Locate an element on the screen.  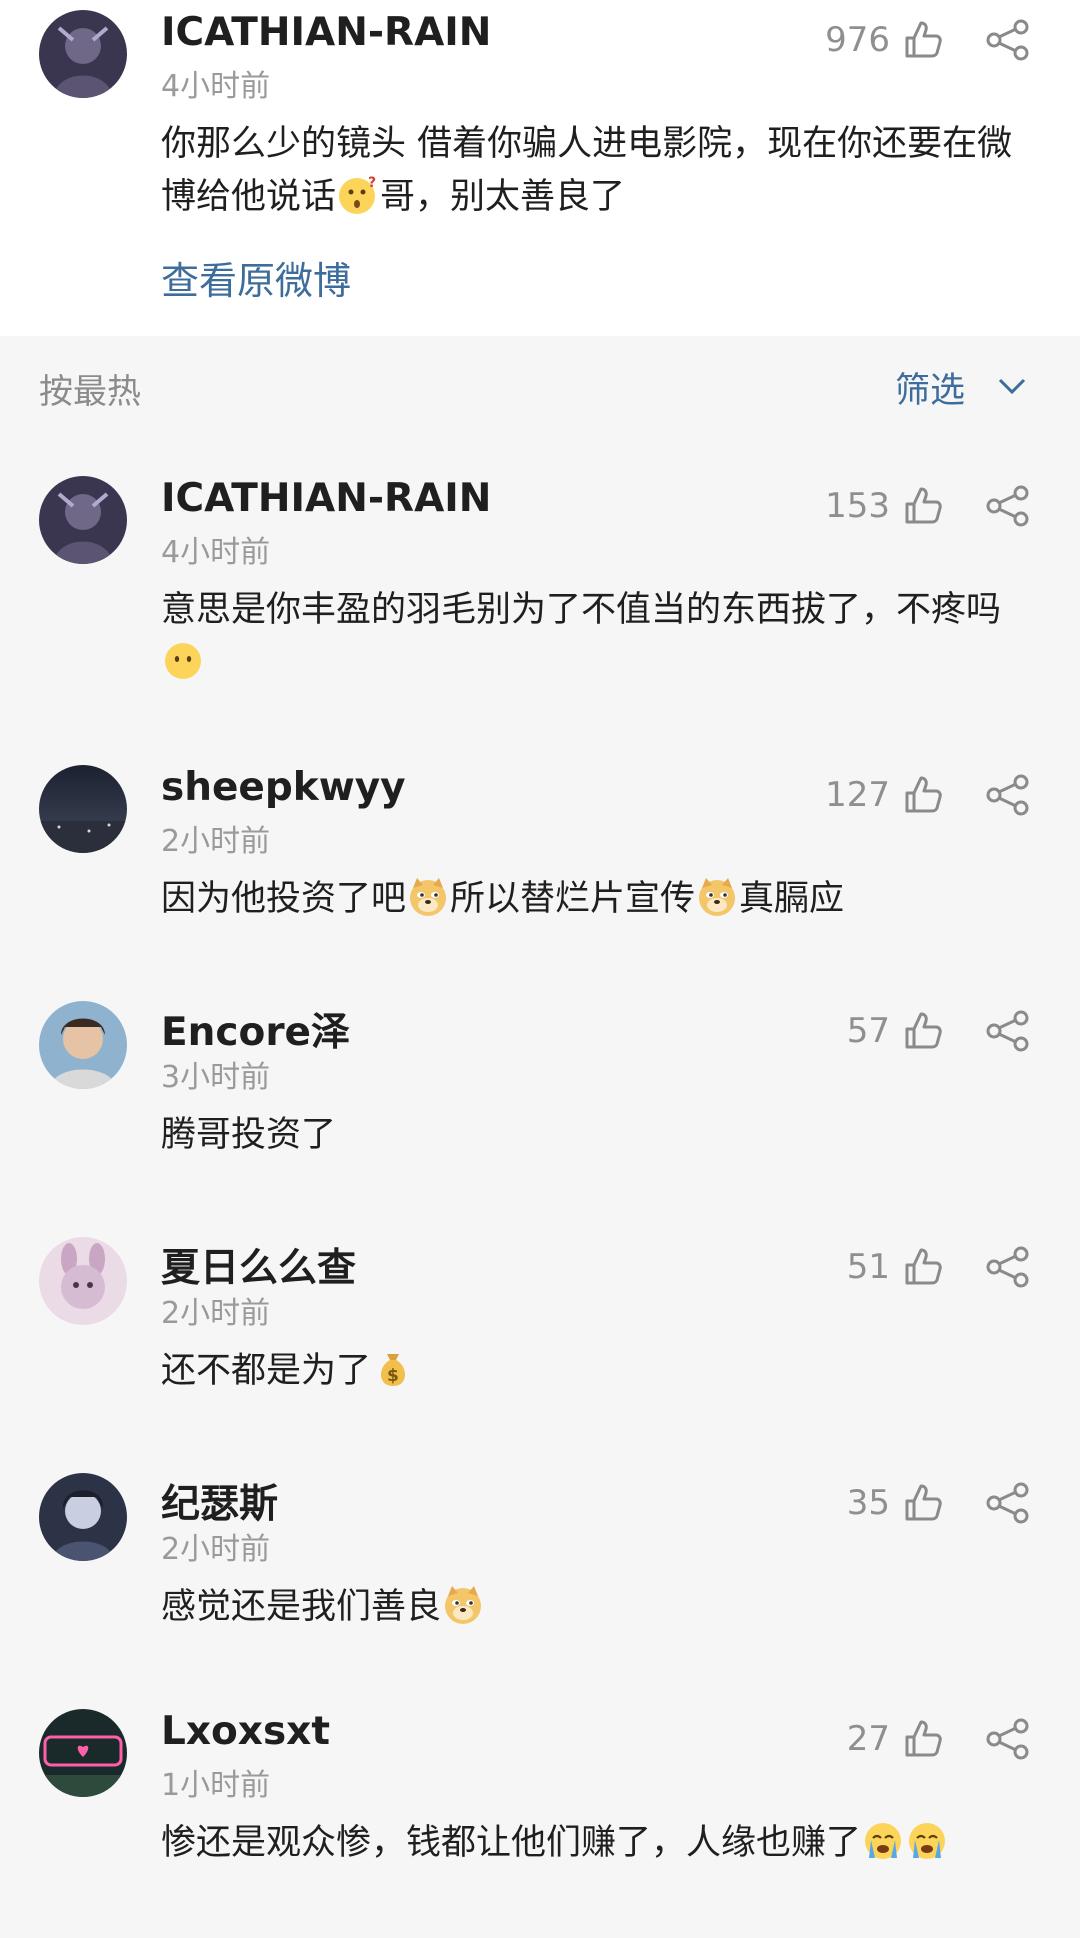
like-count: 57 is located at coordinates (868, 1031).